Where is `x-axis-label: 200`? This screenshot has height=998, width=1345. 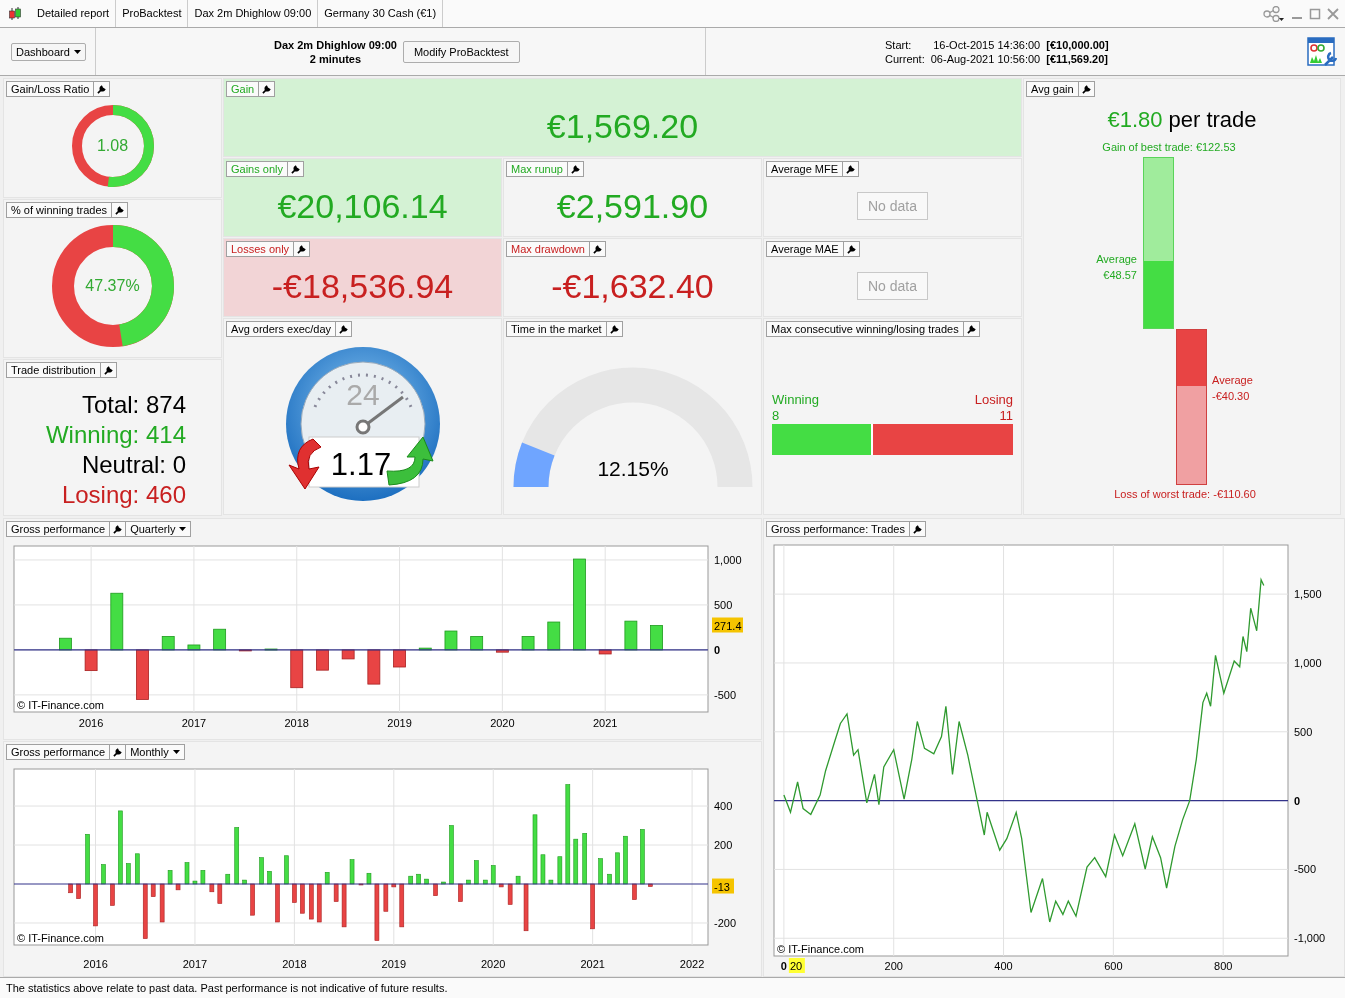 x-axis-label: 200 is located at coordinates (893, 966).